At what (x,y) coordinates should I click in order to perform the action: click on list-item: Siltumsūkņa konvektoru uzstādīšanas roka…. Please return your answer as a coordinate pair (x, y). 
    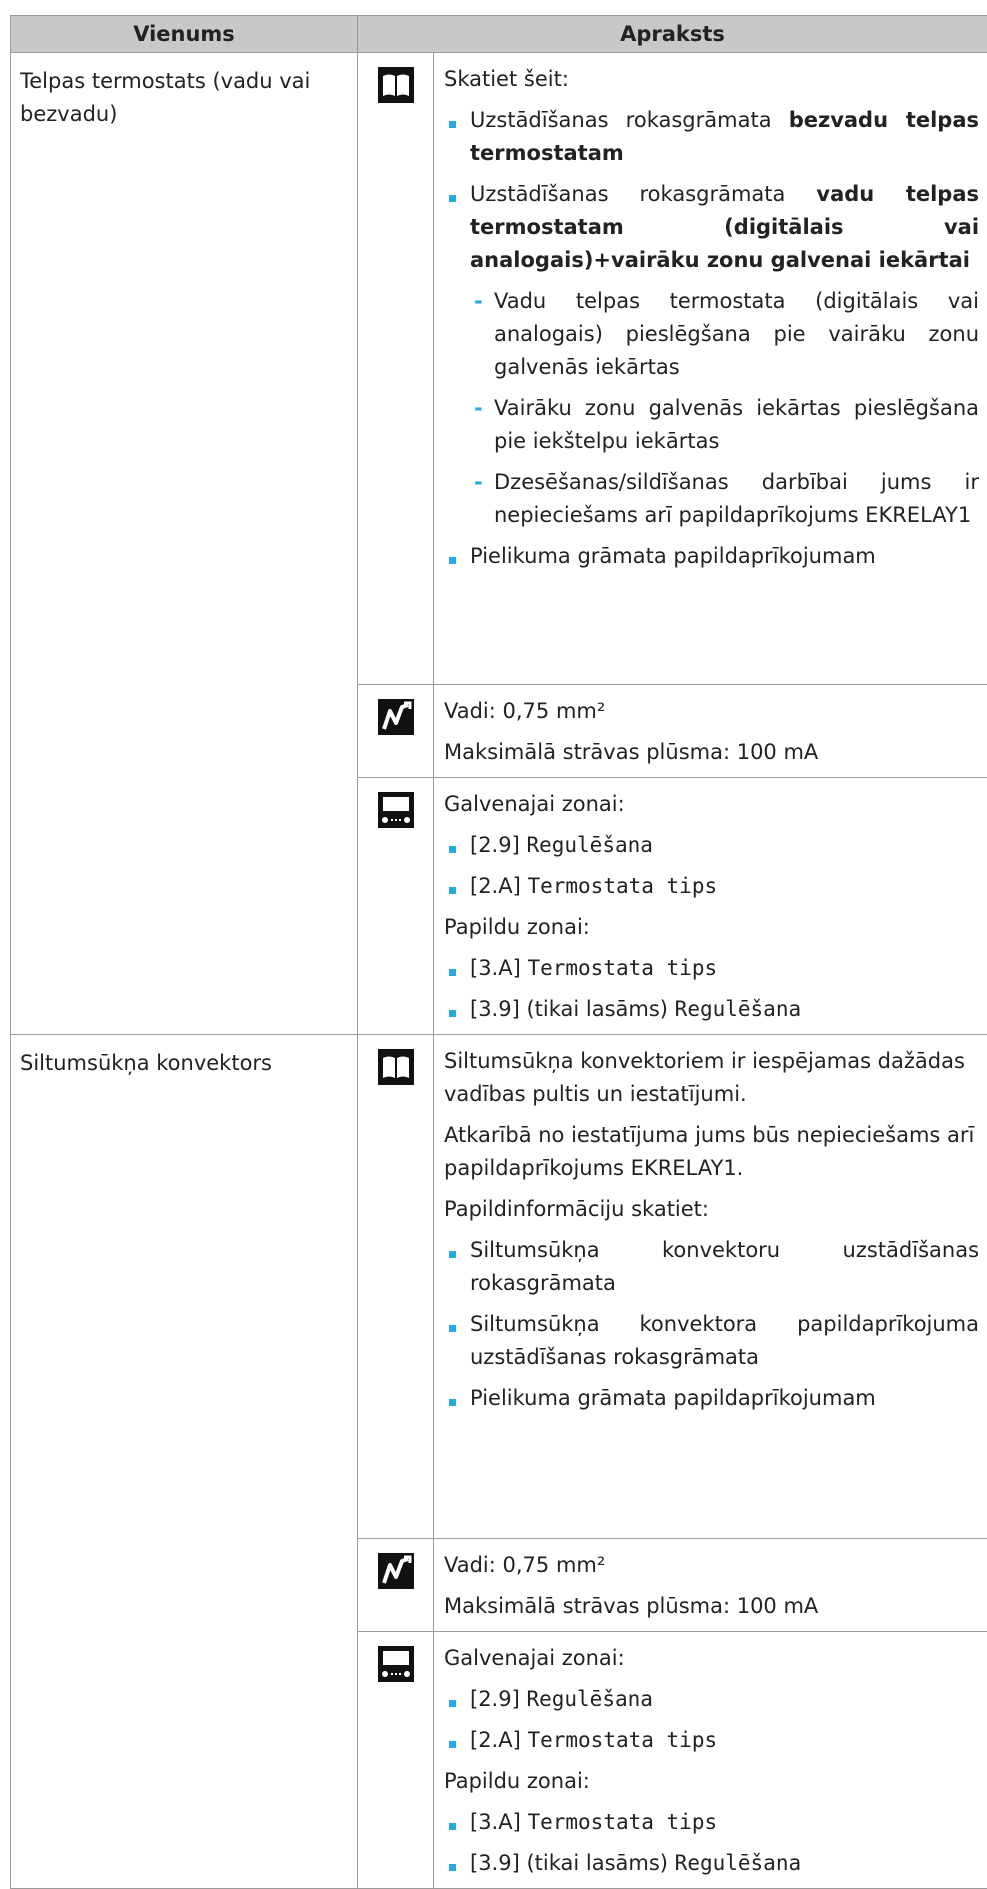
    Looking at the image, I should click on (711, 1263).